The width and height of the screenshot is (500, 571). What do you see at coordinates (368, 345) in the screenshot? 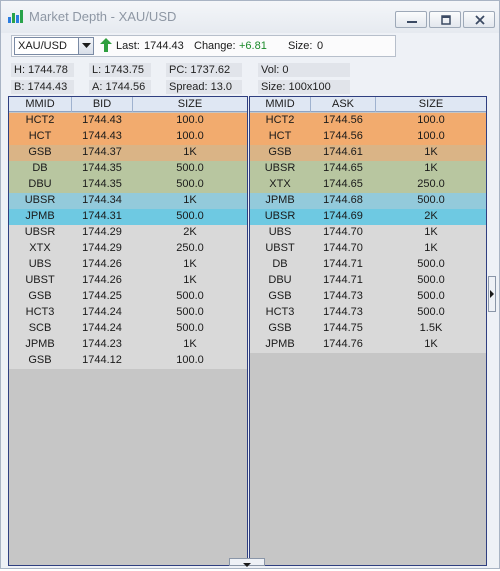
I see `table-row: JPMB 1744.76 1K` at bounding box center [368, 345].